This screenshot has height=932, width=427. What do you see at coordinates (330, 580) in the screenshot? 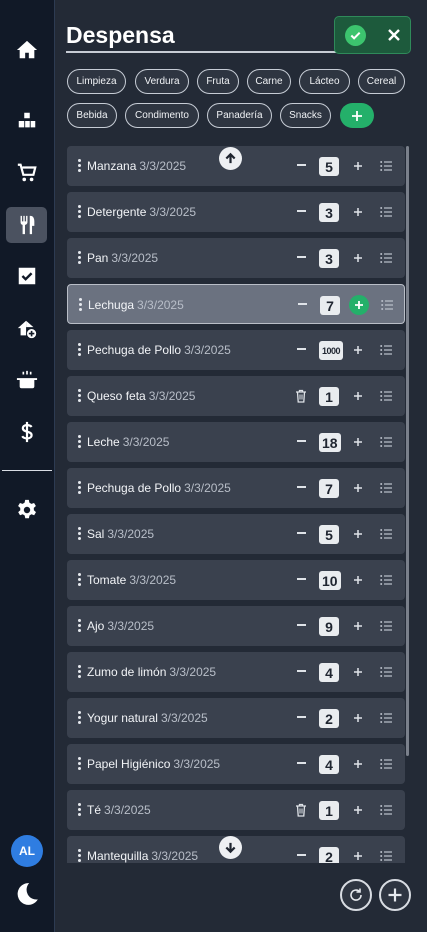
I see `quantity-value: 10` at bounding box center [330, 580].